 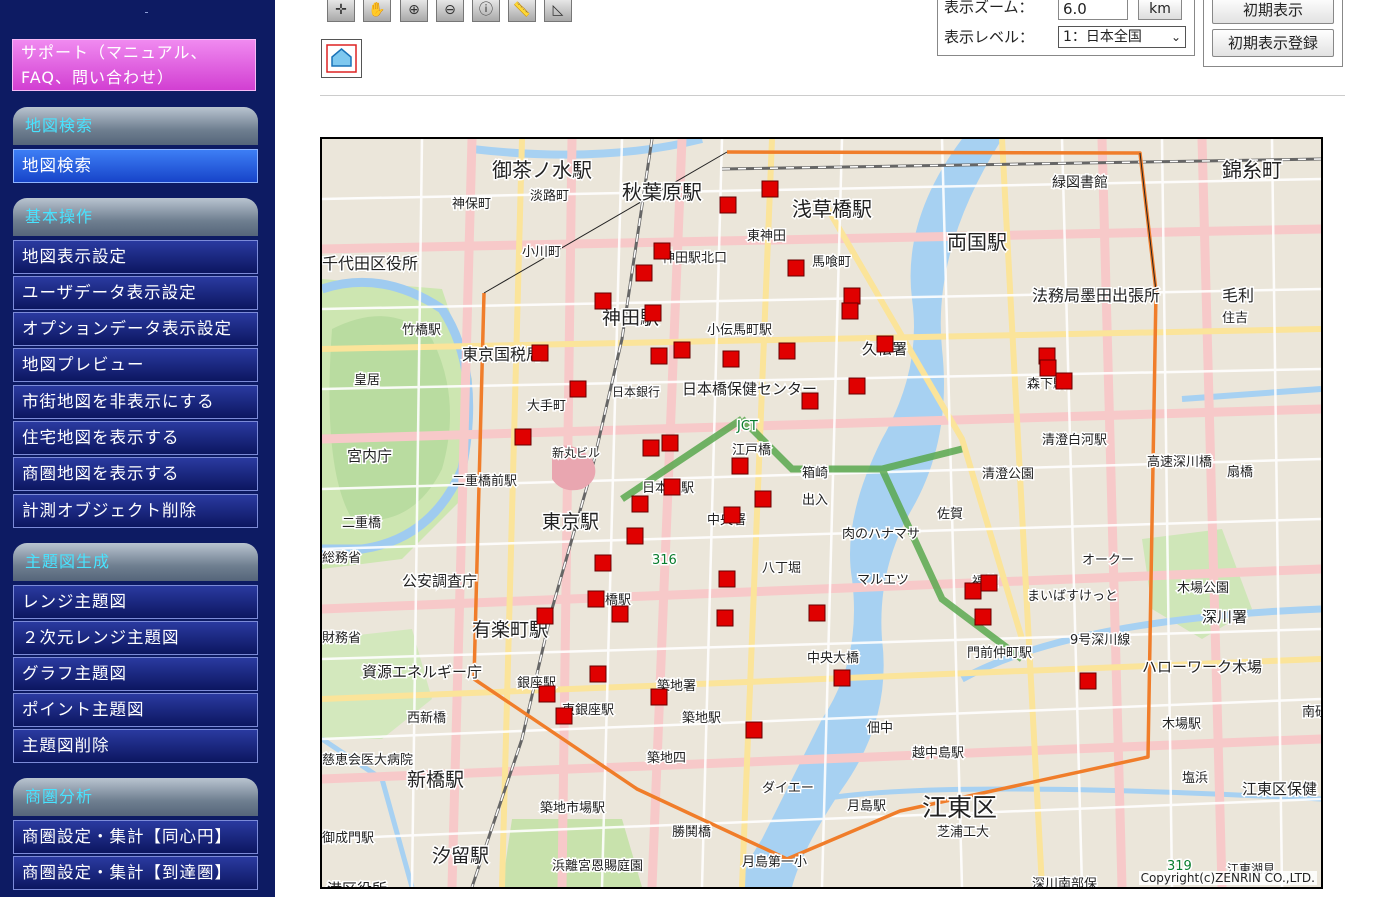 I want to click on sidebar-item-hide-city-map: 市街地図を非表示にする, so click(x=135, y=402).